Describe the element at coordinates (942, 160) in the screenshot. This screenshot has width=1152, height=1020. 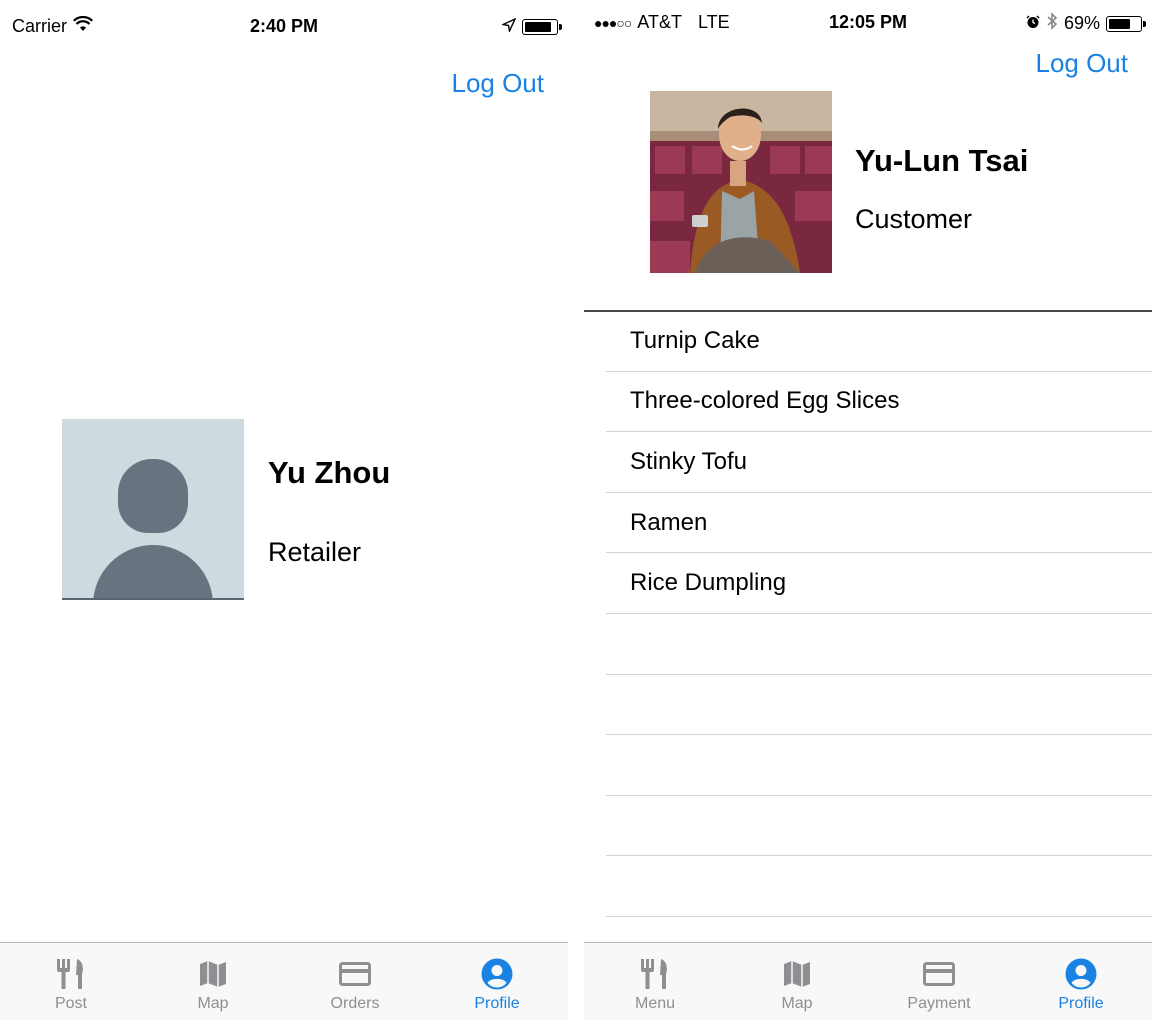
I see `profile-name: Yu-Lun Tsai` at that location.